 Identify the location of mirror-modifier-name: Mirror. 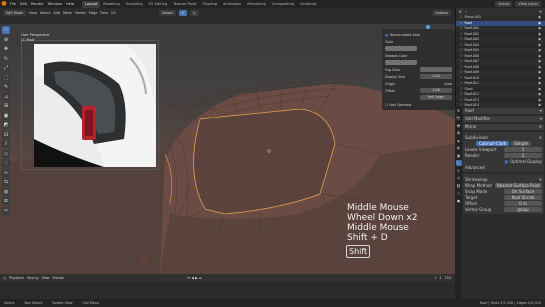
(471, 127).